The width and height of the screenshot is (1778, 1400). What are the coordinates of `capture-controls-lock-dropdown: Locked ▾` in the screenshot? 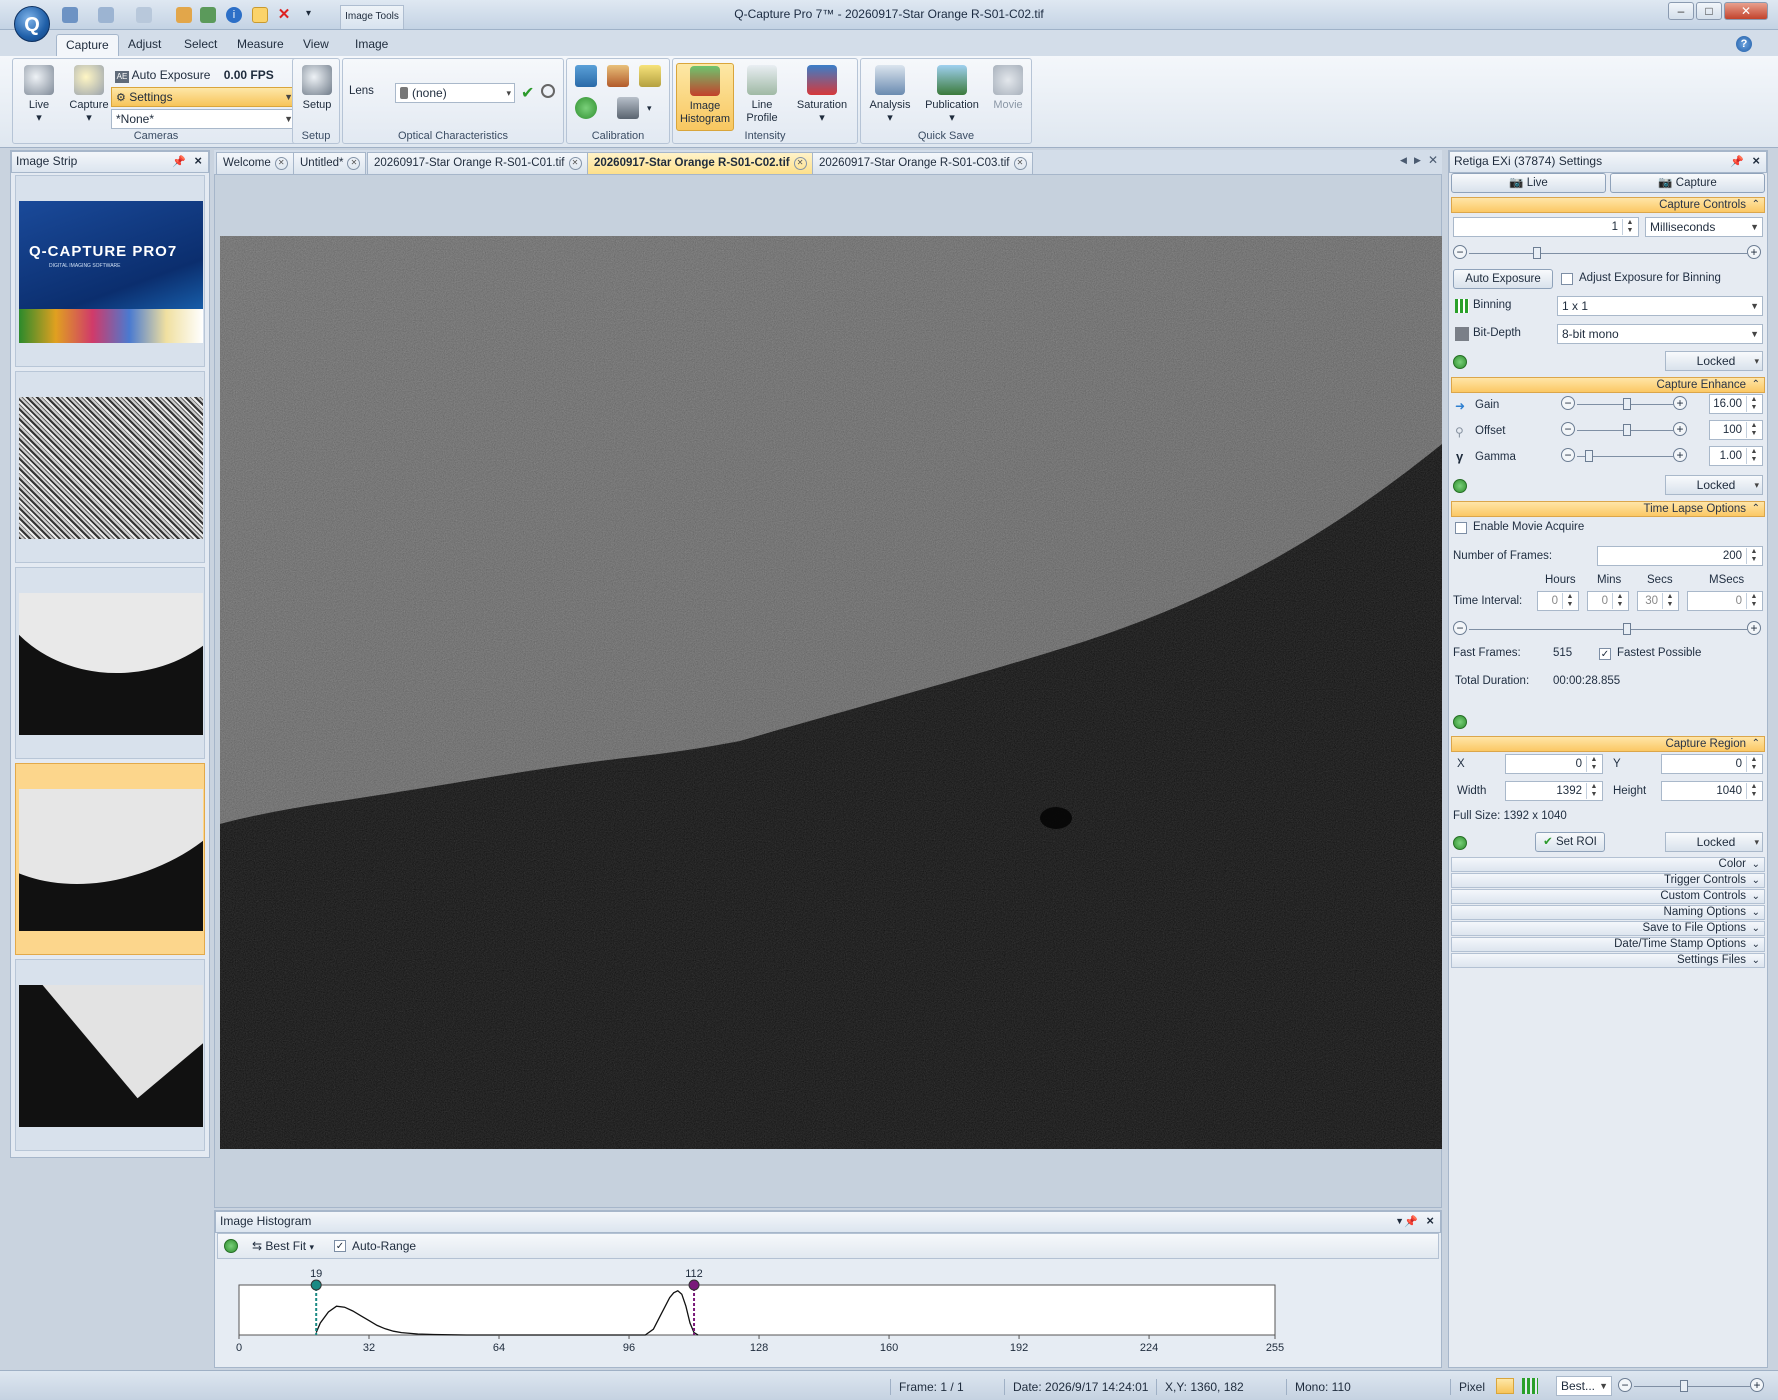 It's located at (1714, 361).